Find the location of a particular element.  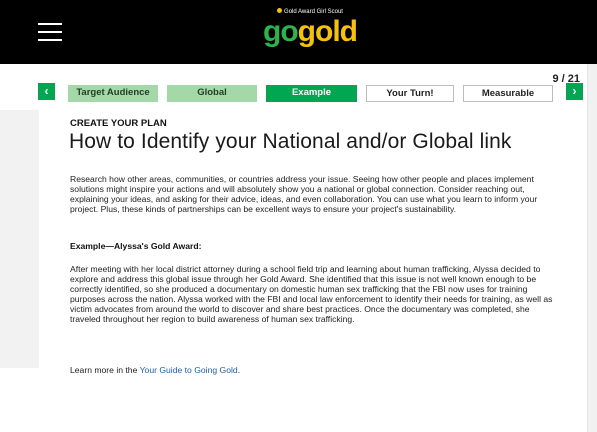

left-rail is located at coordinates (19, 239).